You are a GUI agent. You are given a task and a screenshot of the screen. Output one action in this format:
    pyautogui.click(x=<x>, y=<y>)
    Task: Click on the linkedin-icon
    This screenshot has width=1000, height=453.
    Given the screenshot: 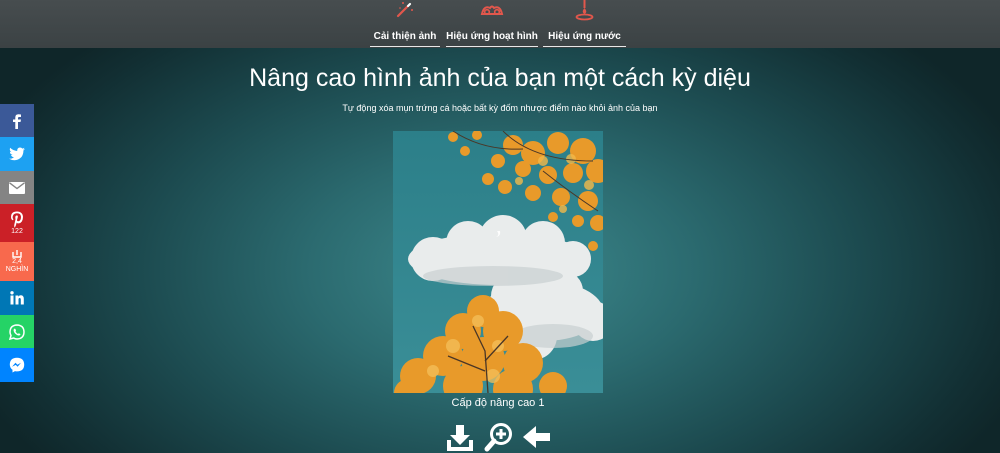 What is the action you would take?
    pyautogui.click(x=17, y=298)
    